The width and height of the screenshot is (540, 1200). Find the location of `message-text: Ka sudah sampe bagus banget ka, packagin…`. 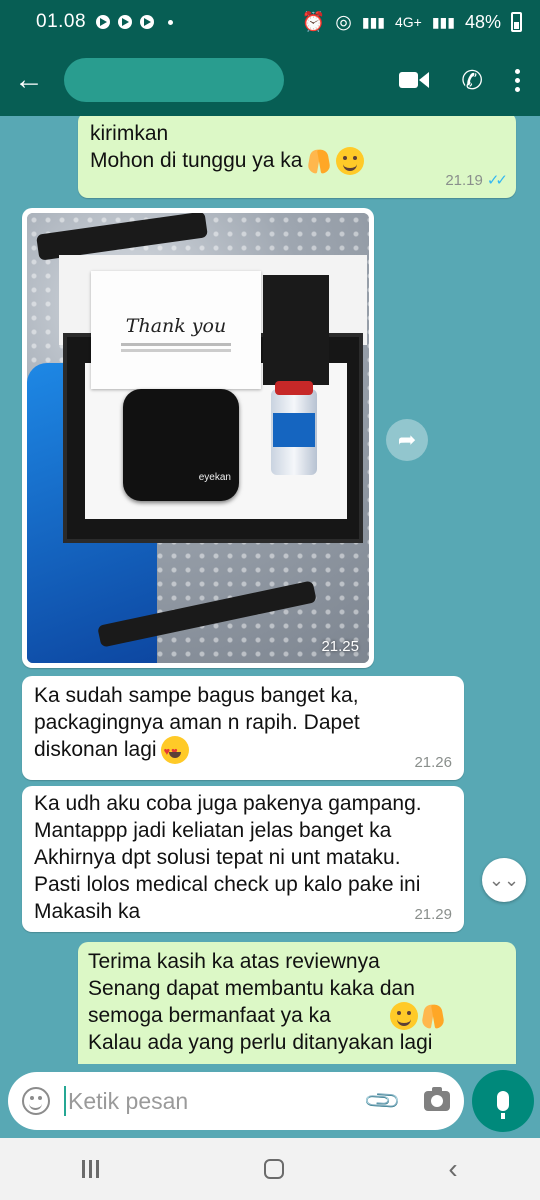

message-text: Ka sudah sampe bagus banget ka, packagin… is located at coordinates (243, 724).